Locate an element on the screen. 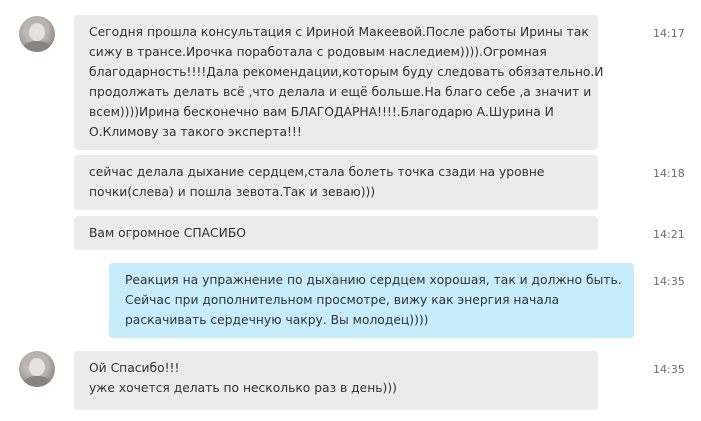  incoming-message-bubble: Вам огромное СПАСИБО is located at coordinates (336, 233).